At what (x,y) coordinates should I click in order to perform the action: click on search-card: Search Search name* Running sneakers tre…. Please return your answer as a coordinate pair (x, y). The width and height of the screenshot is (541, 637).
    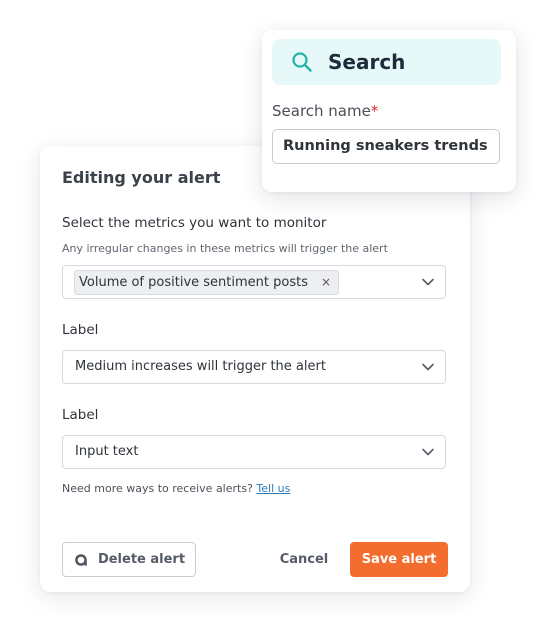
    Looking at the image, I should click on (389, 111).